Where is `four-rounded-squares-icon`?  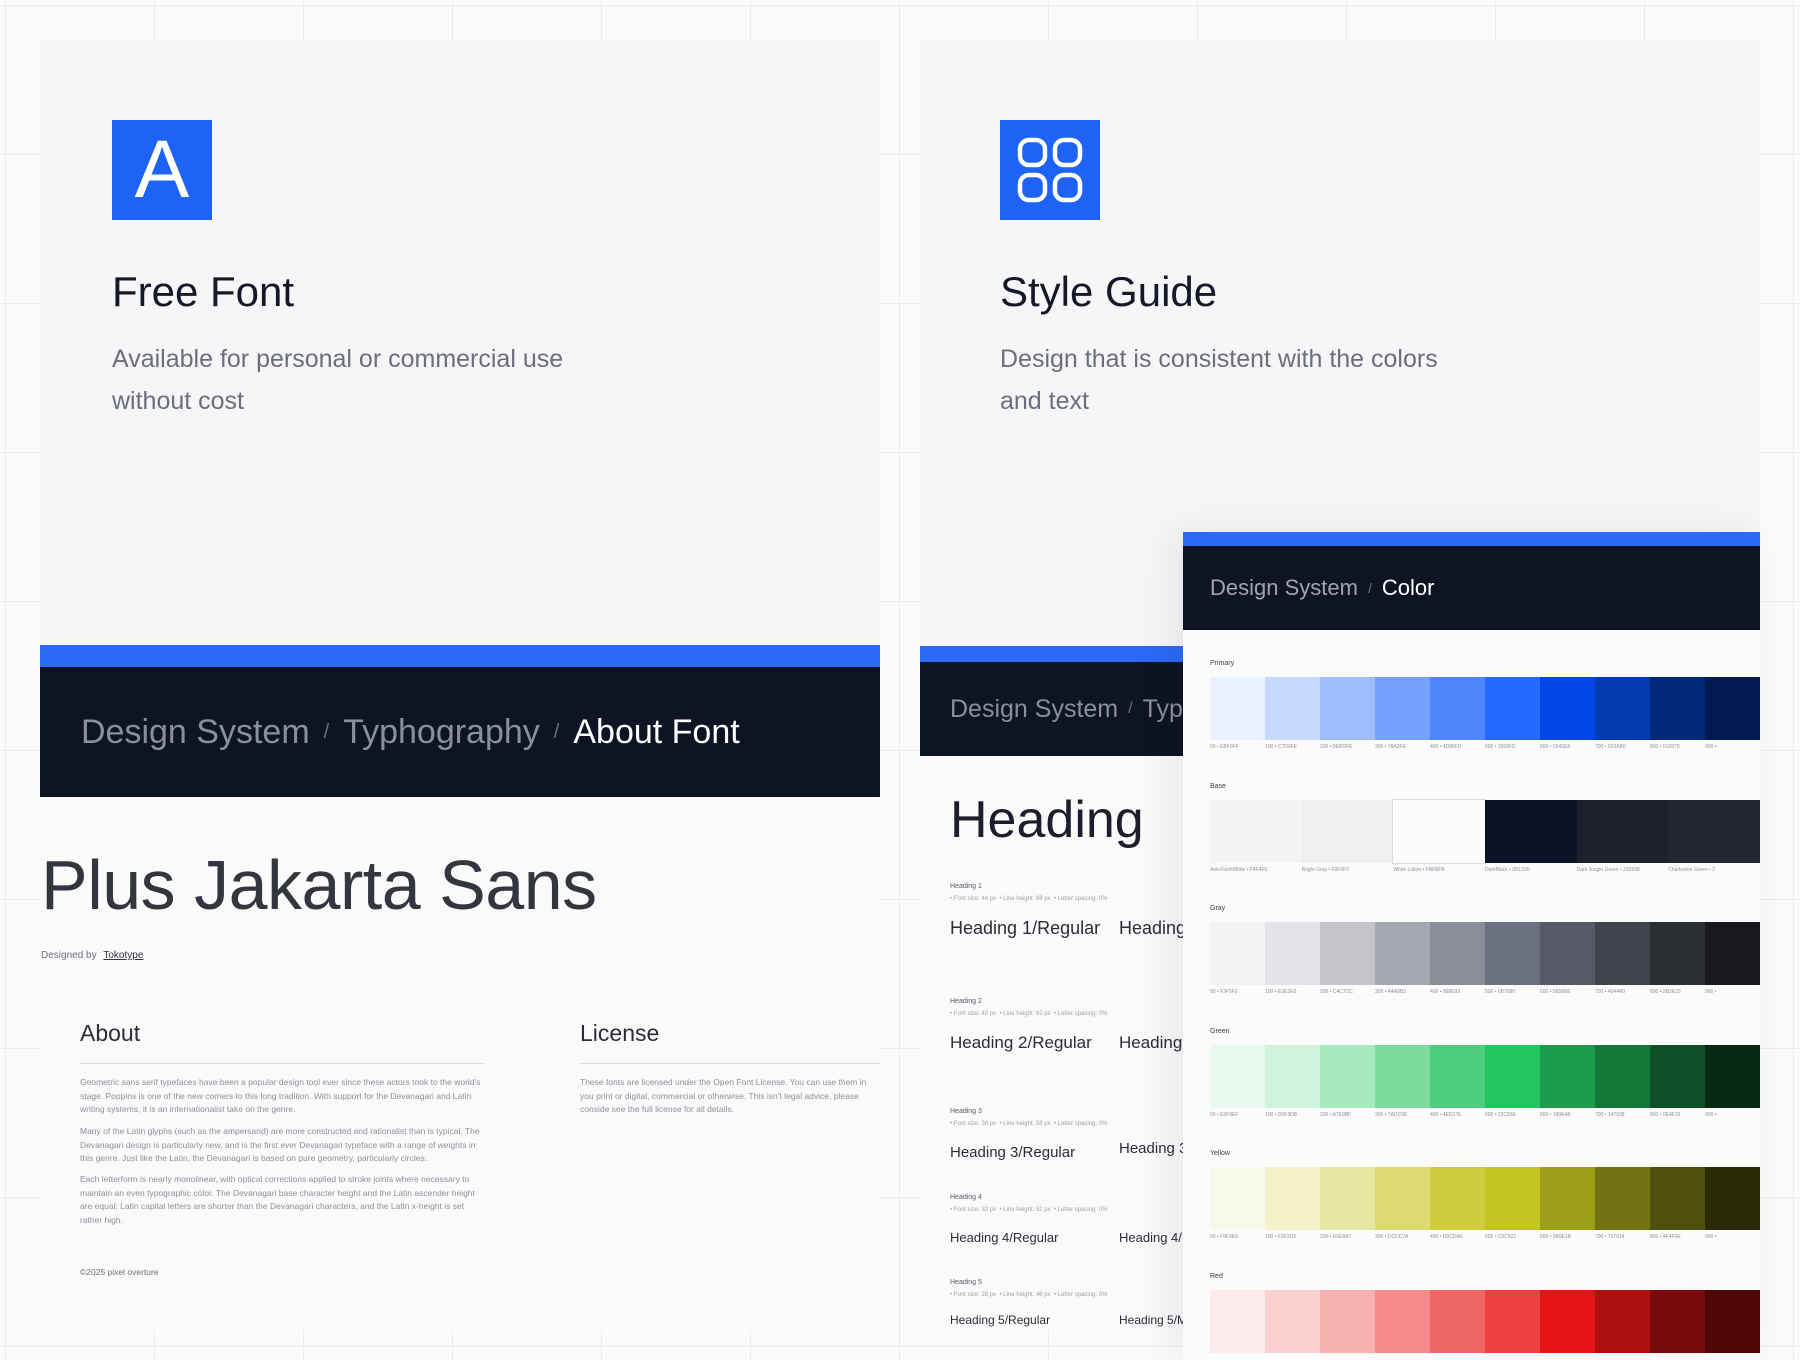
four-rounded-squares-icon is located at coordinates (1050, 170).